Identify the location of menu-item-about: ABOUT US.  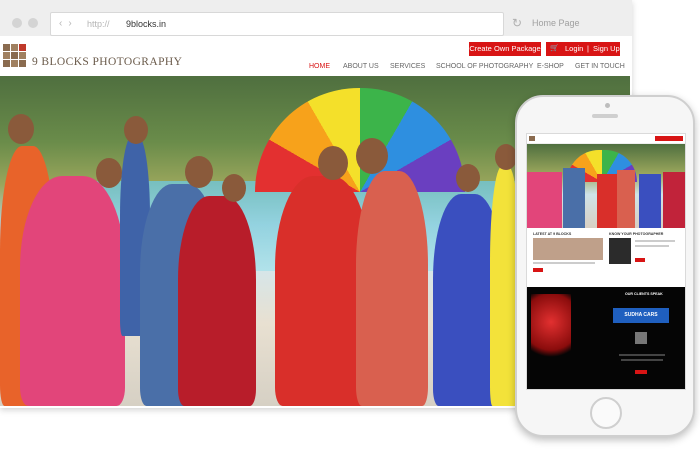
(361, 66).